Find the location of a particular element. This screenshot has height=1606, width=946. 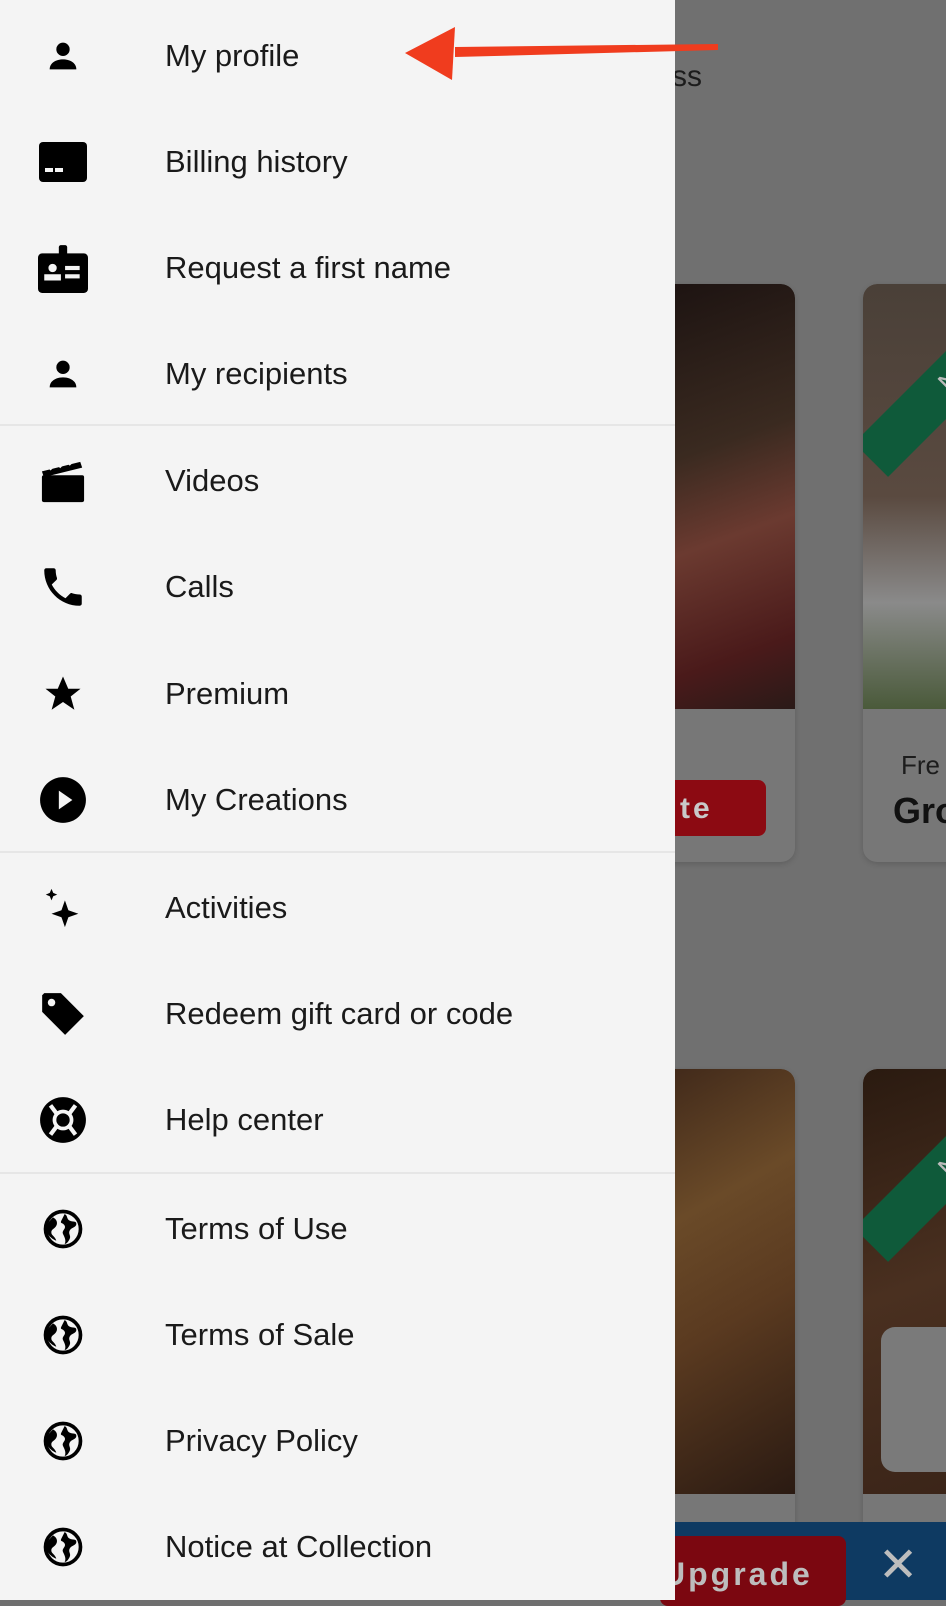

card-4: New is located at coordinates (904, 1304).